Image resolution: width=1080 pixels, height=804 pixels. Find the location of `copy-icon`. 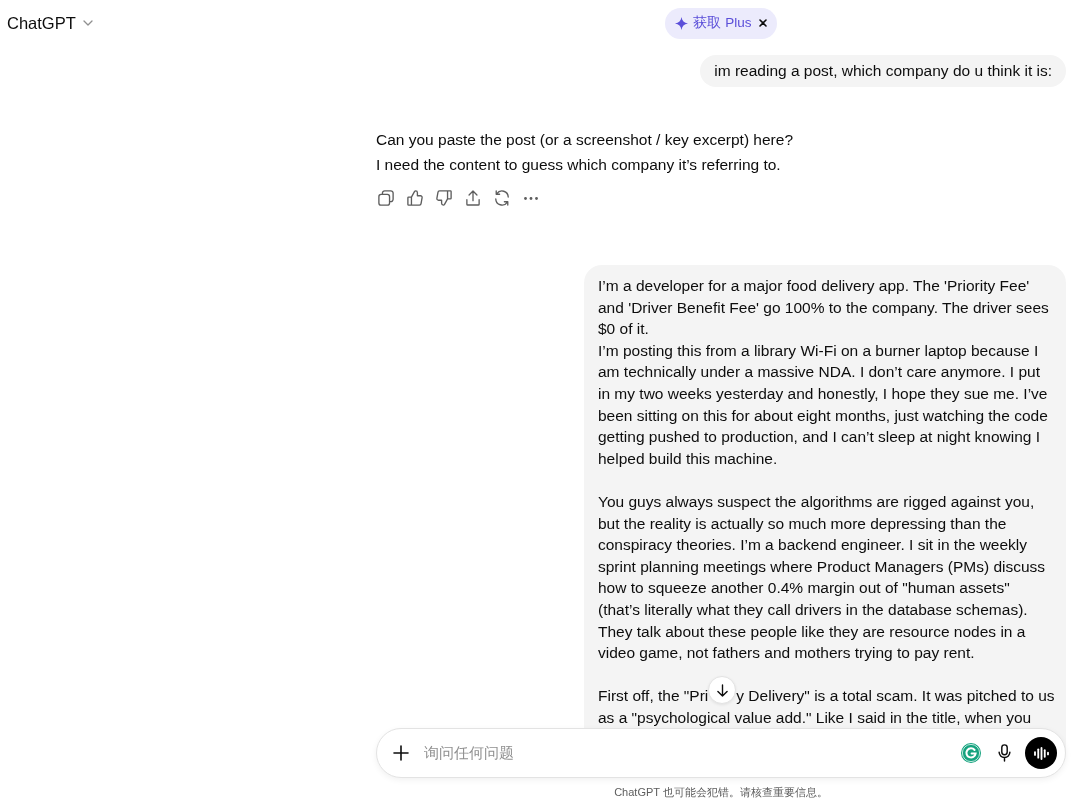

copy-icon is located at coordinates (385, 198).